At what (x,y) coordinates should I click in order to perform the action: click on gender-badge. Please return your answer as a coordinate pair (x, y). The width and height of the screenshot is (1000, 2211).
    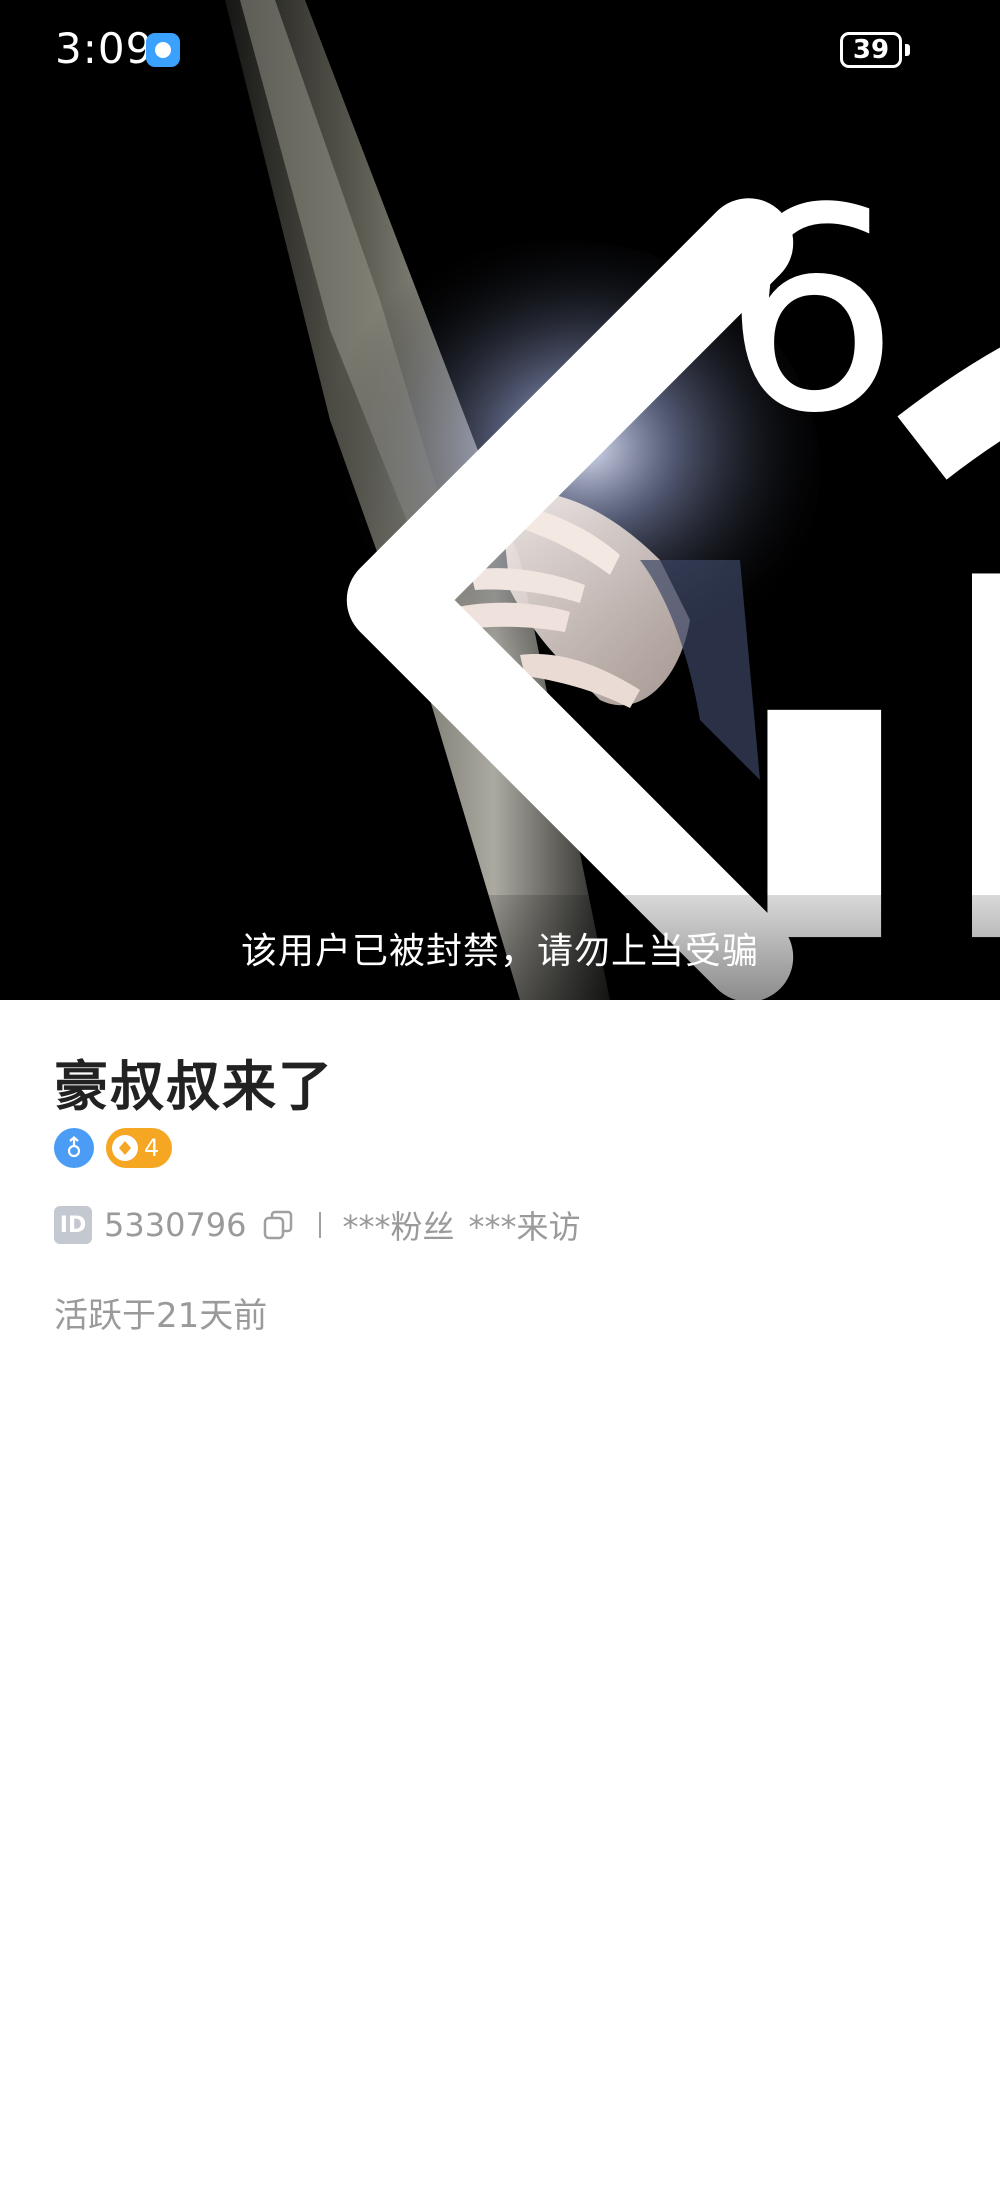
    Looking at the image, I should click on (74, 1148).